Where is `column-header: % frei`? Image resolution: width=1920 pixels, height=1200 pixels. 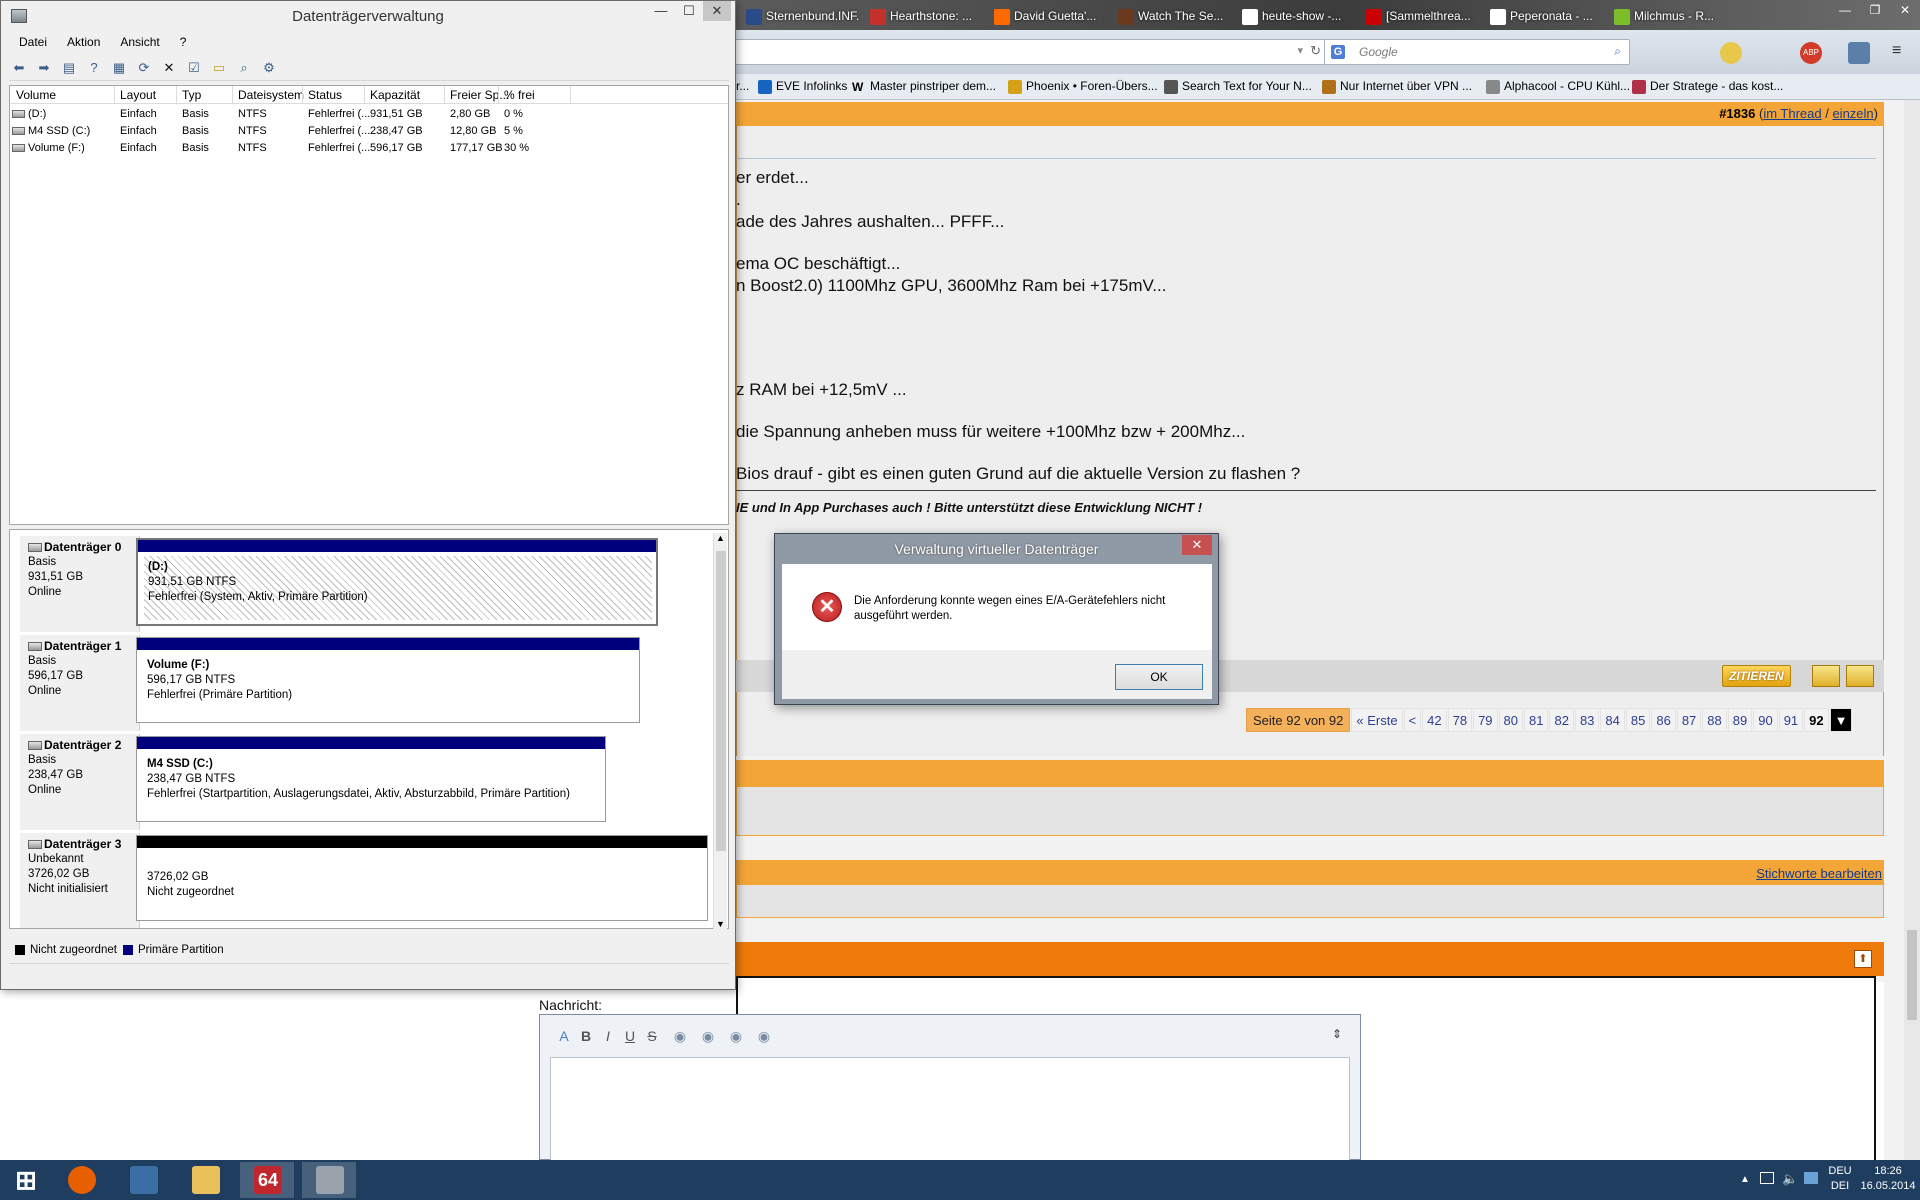
column-header: % frei is located at coordinates (519, 95).